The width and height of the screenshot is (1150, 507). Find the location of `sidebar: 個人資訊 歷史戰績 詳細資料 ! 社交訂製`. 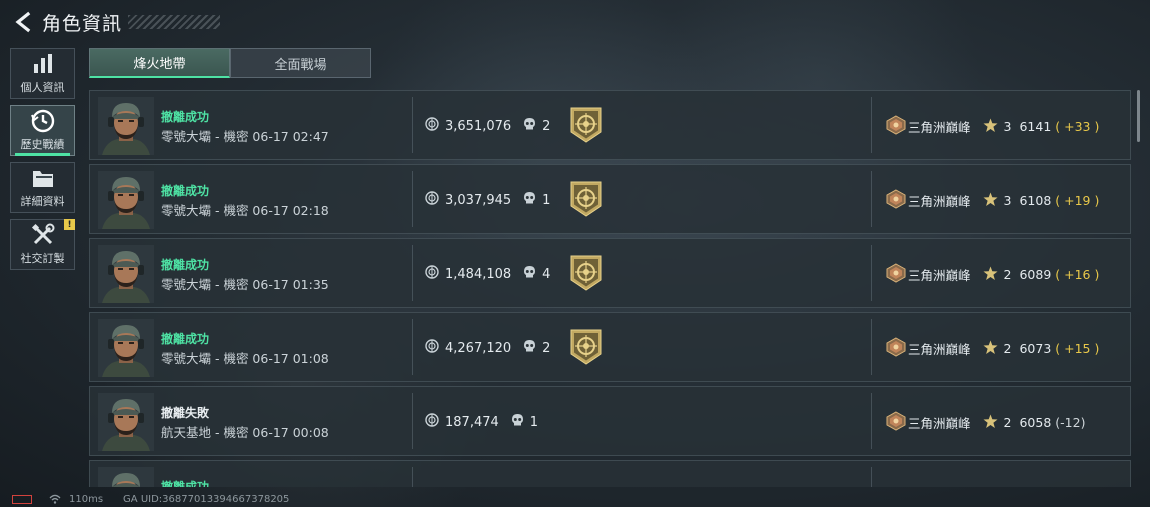

sidebar: 個人資訊 歷史戰績 詳細資料 ! 社交訂製 is located at coordinates (42, 162).